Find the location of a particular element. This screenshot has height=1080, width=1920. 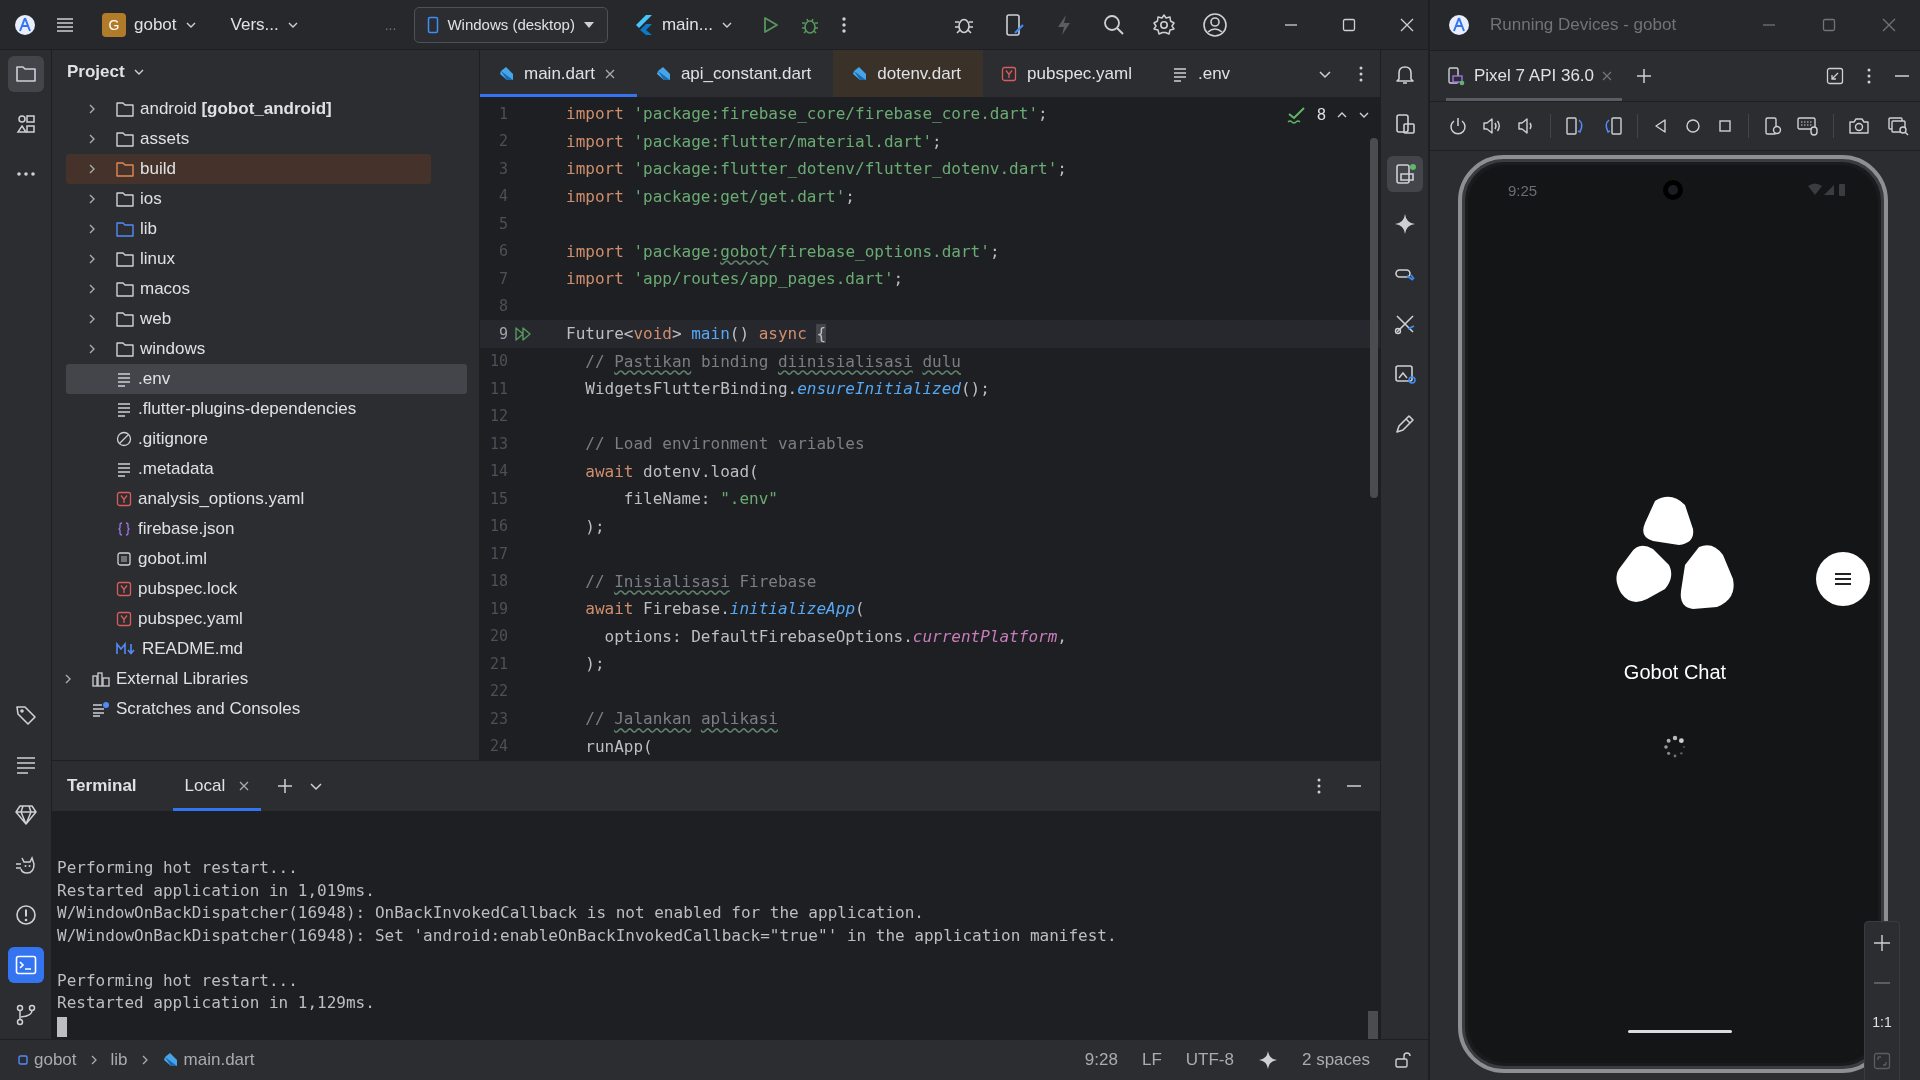

settings-icon is located at coordinates (1164, 24).